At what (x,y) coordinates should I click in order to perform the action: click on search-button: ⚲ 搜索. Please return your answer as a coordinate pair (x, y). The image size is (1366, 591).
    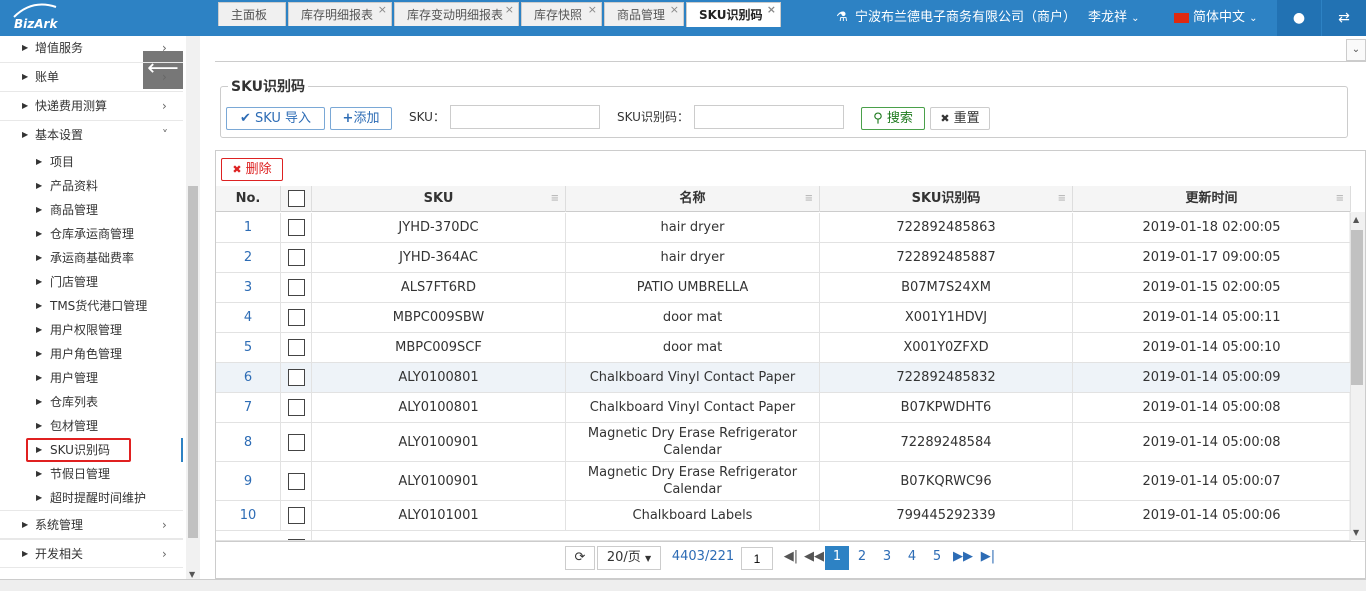
    Looking at the image, I should click on (893, 118).